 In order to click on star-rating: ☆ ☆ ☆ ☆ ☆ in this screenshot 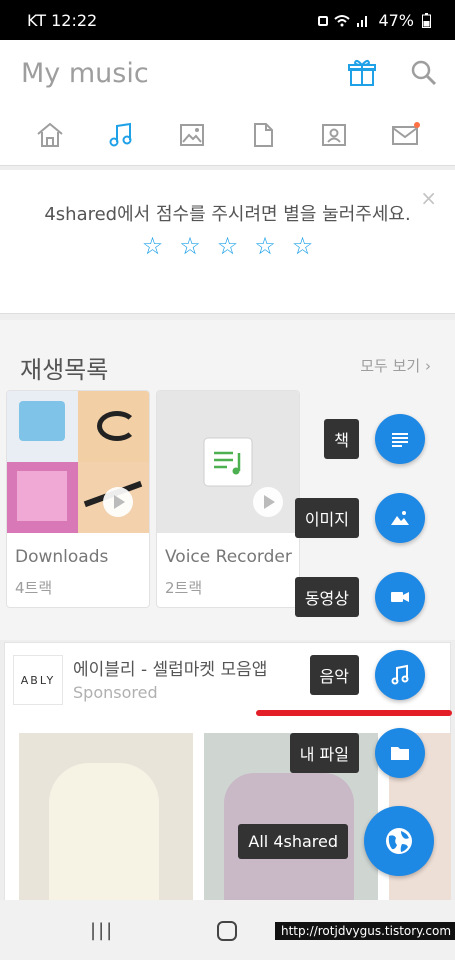, I will do `click(227, 246)`.